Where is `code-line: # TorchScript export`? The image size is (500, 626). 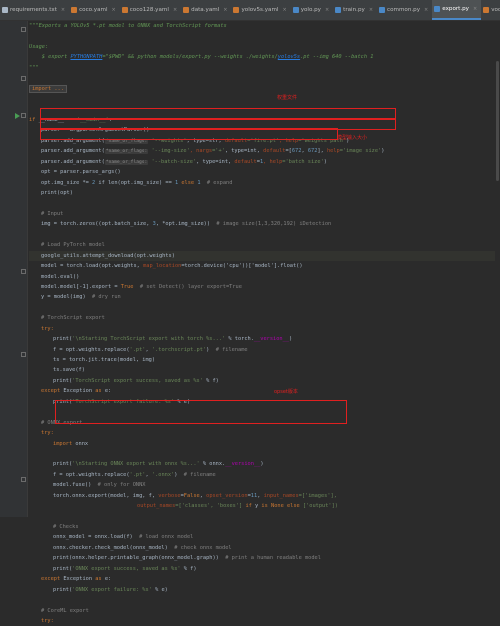
code-line: # TorchScript export is located at coordinates (73, 318).